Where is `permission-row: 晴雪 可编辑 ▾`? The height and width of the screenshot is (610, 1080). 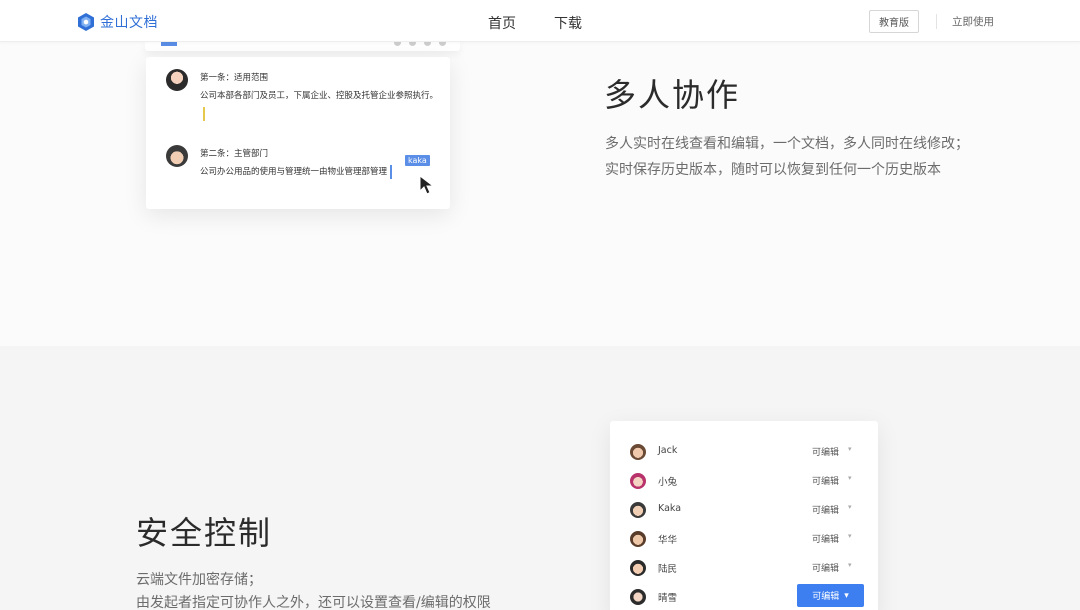 permission-row: 晴雪 可编辑 ▾ is located at coordinates (744, 597).